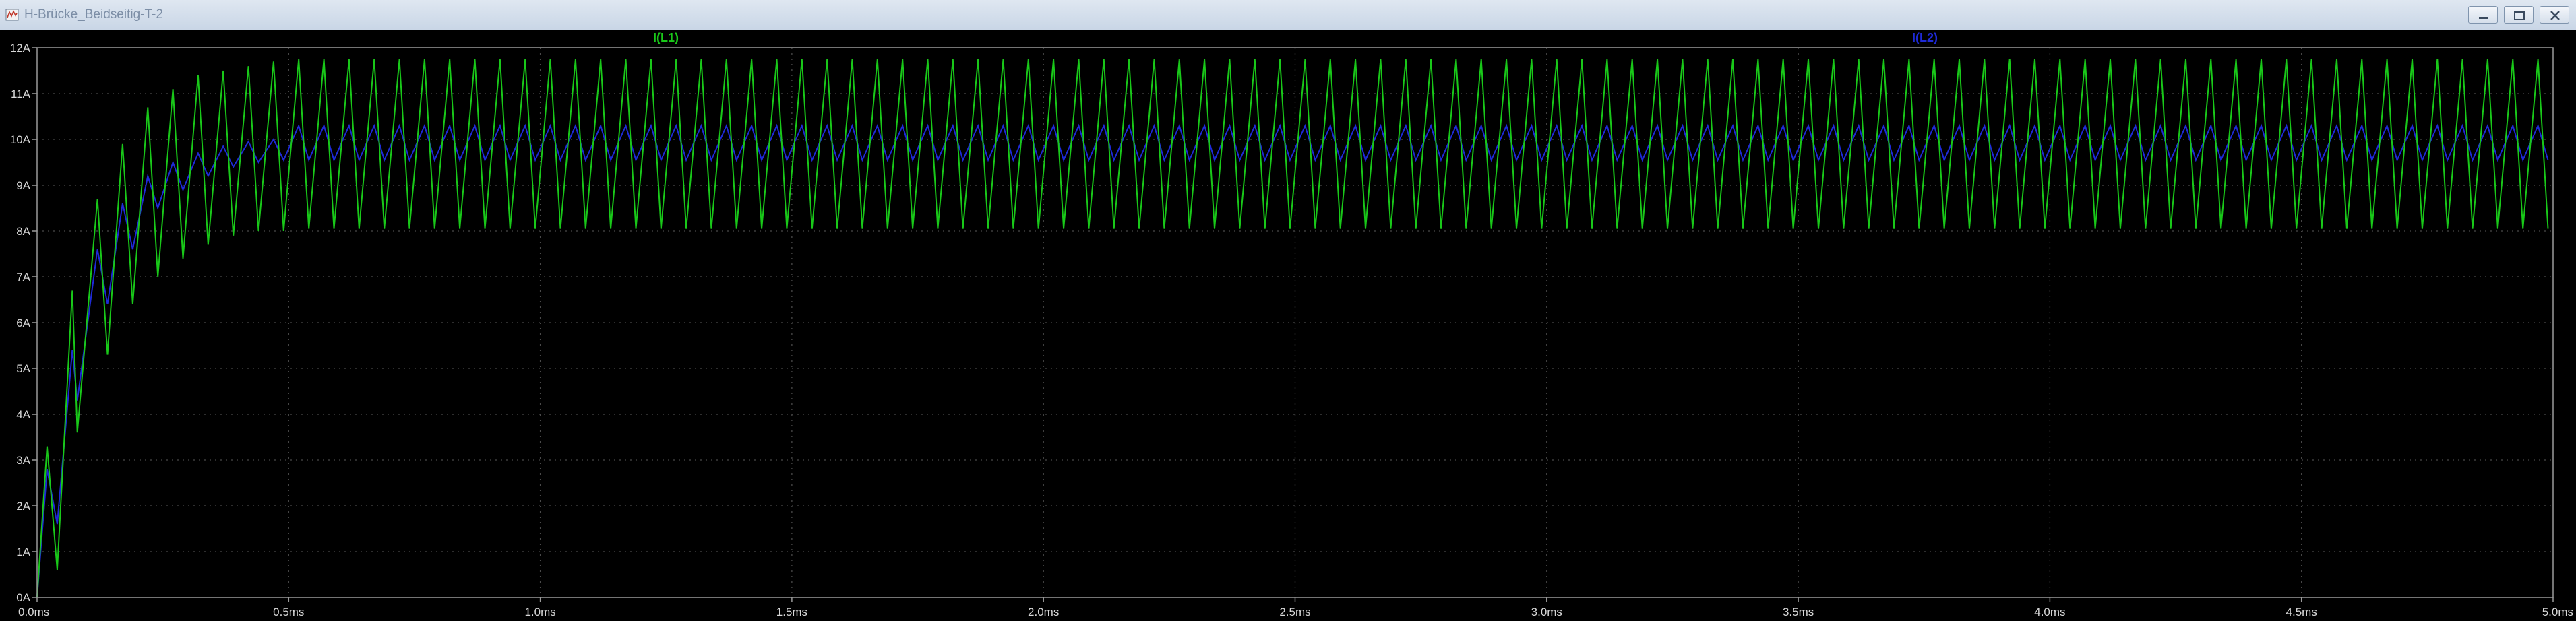 Image resolution: width=2576 pixels, height=621 pixels. Describe the element at coordinates (2302, 612) in the screenshot. I see `x-tick-label: 4.5ms` at that location.